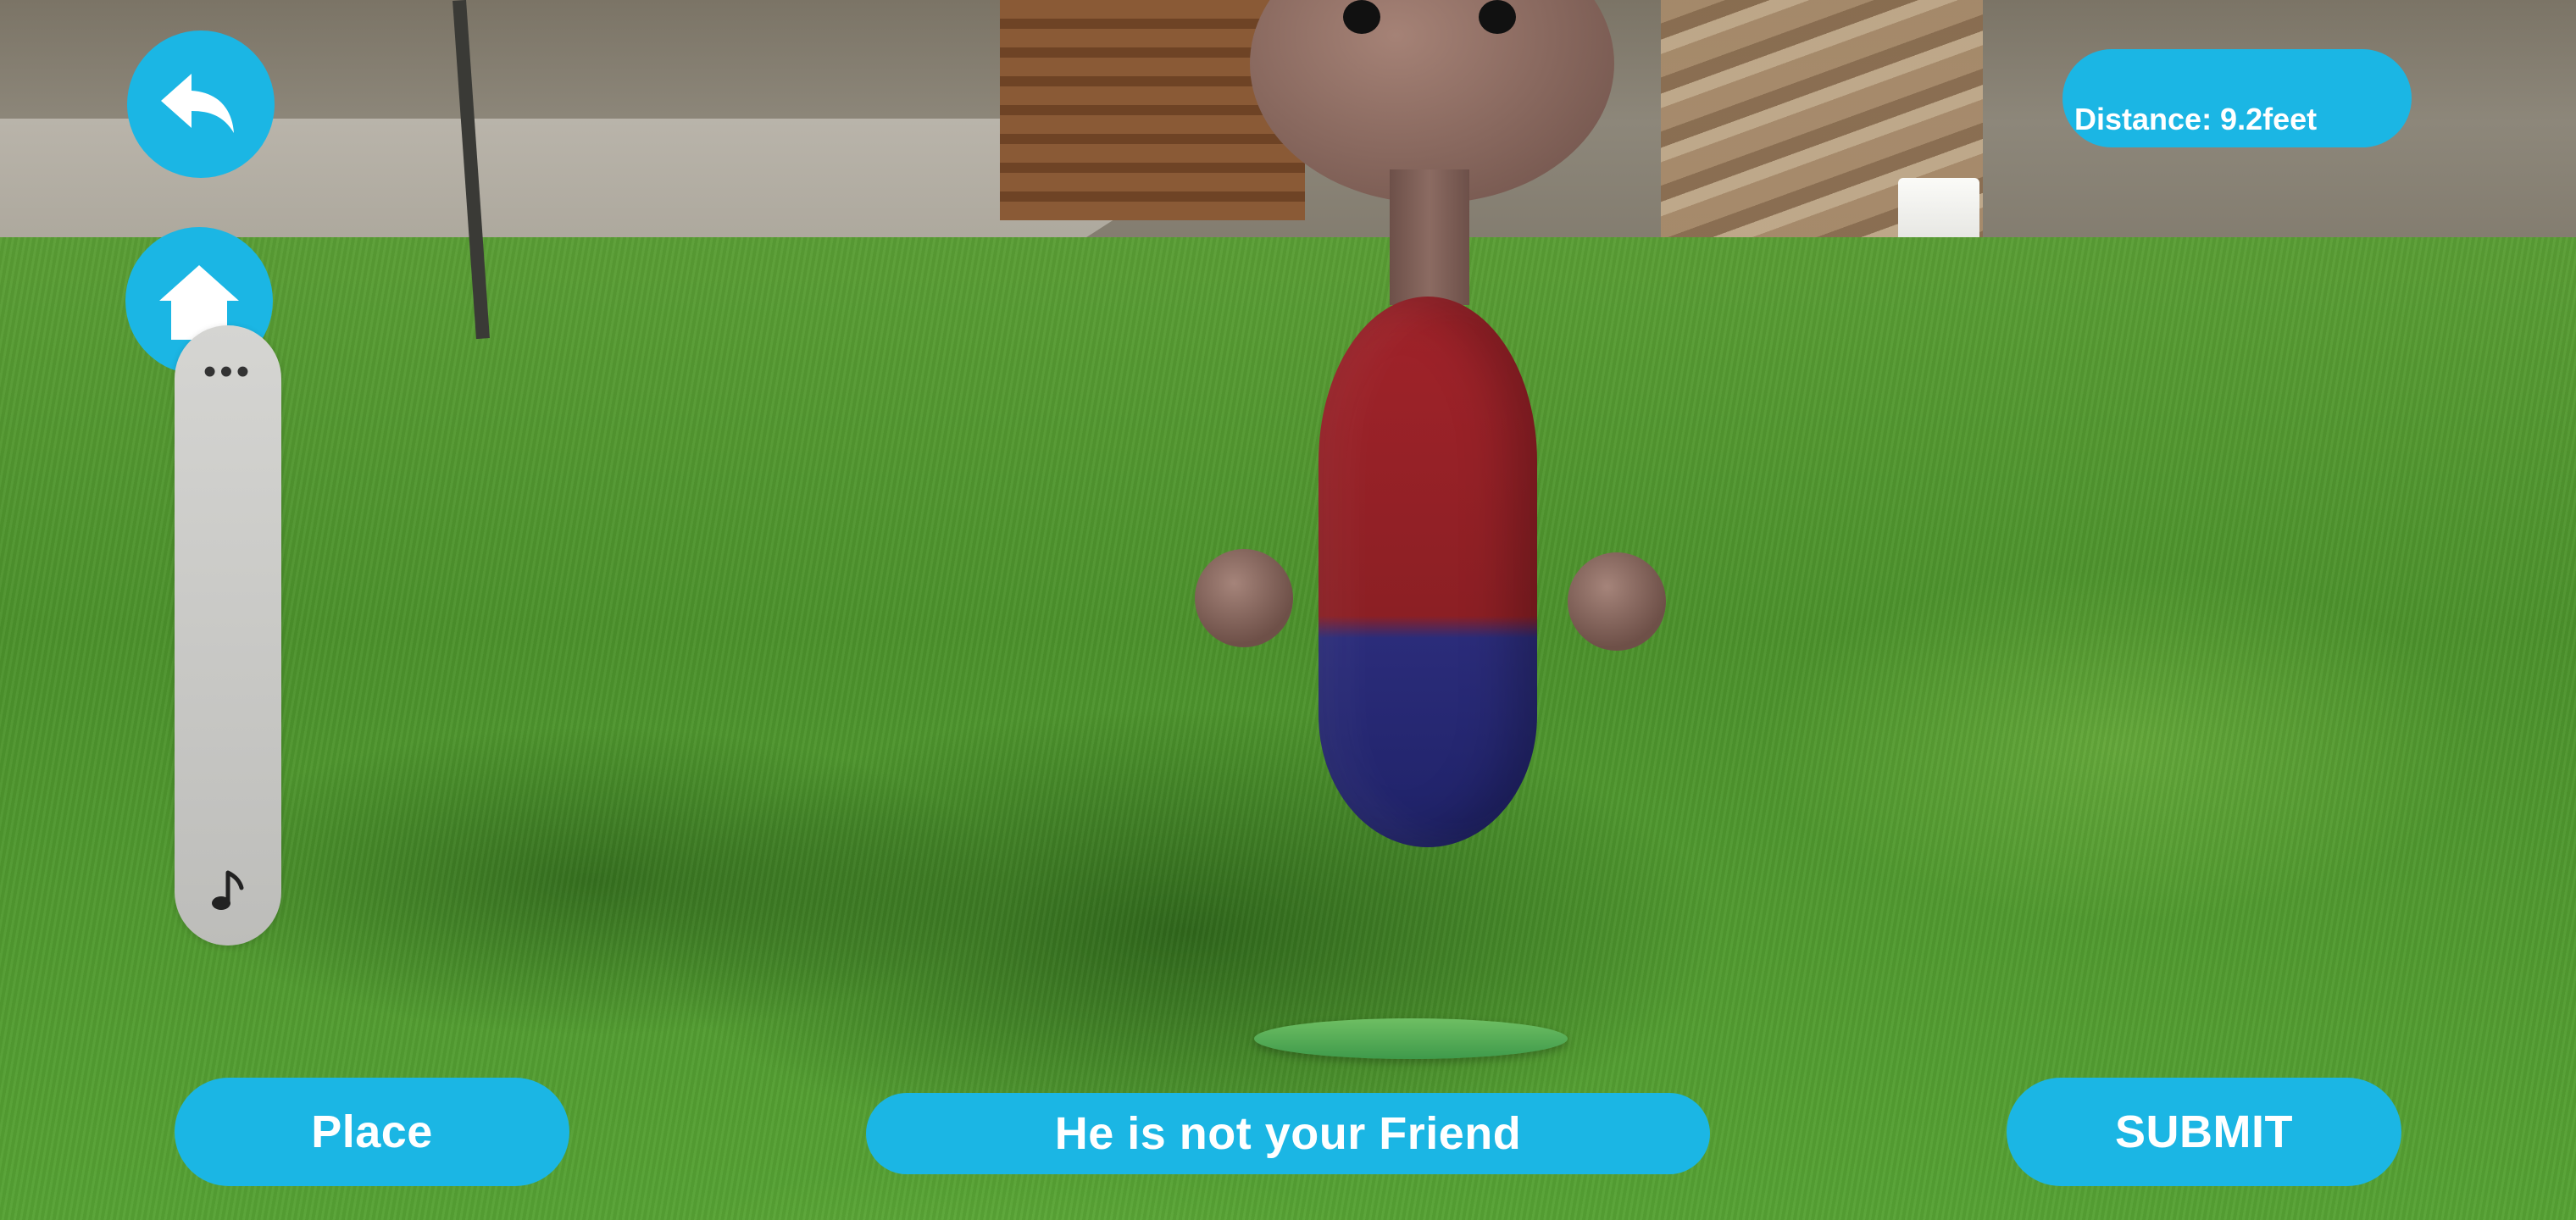 The height and width of the screenshot is (1220, 2576). I want to click on character-eye-left, so click(1361, 17).